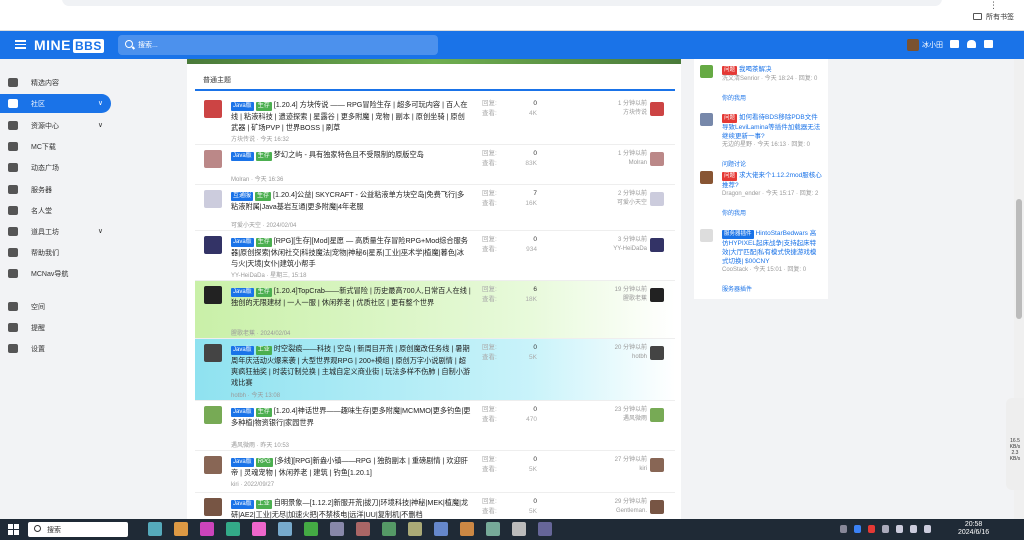 Image resolution: width=1024 pixels, height=540 pixels. Describe the element at coordinates (612, 357) in the screenshot. I see `last-reply-user: hotbh` at that location.